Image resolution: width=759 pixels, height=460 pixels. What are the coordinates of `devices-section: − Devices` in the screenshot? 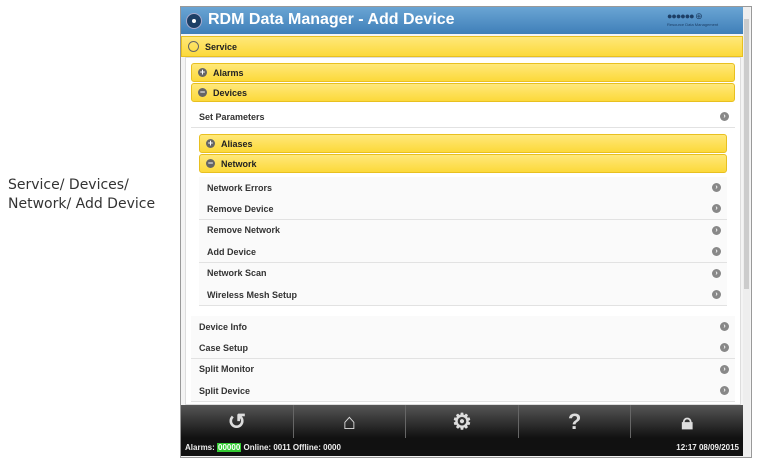 It's located at (463, 92).